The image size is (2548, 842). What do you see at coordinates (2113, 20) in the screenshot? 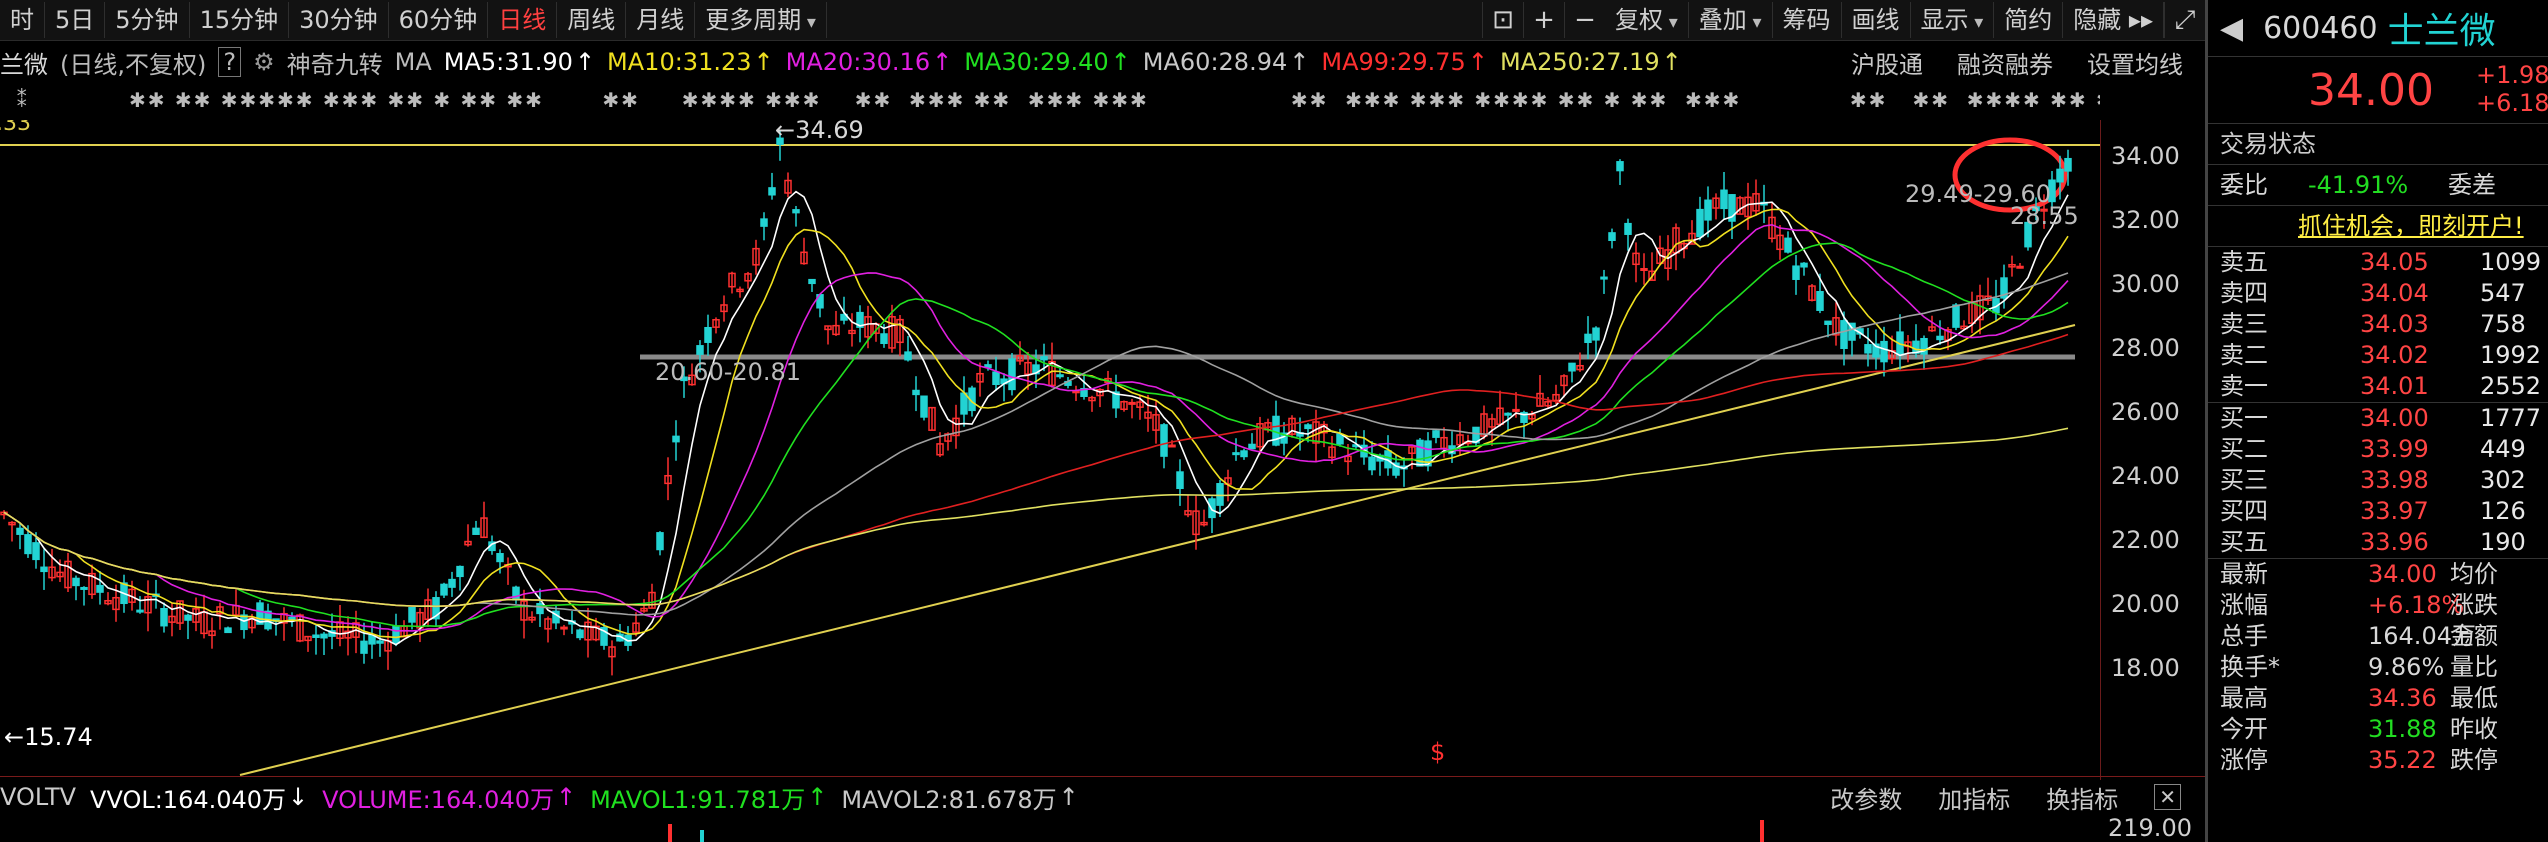
I see `hide-button: 隐藏 ▸▸` at bounding box center [2113, 20].